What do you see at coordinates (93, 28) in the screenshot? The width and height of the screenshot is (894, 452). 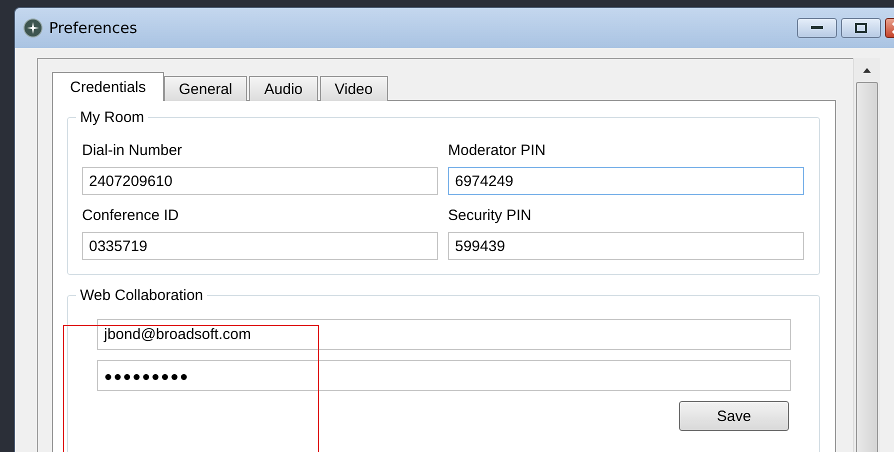 I see `window-title: Preferences` at bounding box center [93, 28].